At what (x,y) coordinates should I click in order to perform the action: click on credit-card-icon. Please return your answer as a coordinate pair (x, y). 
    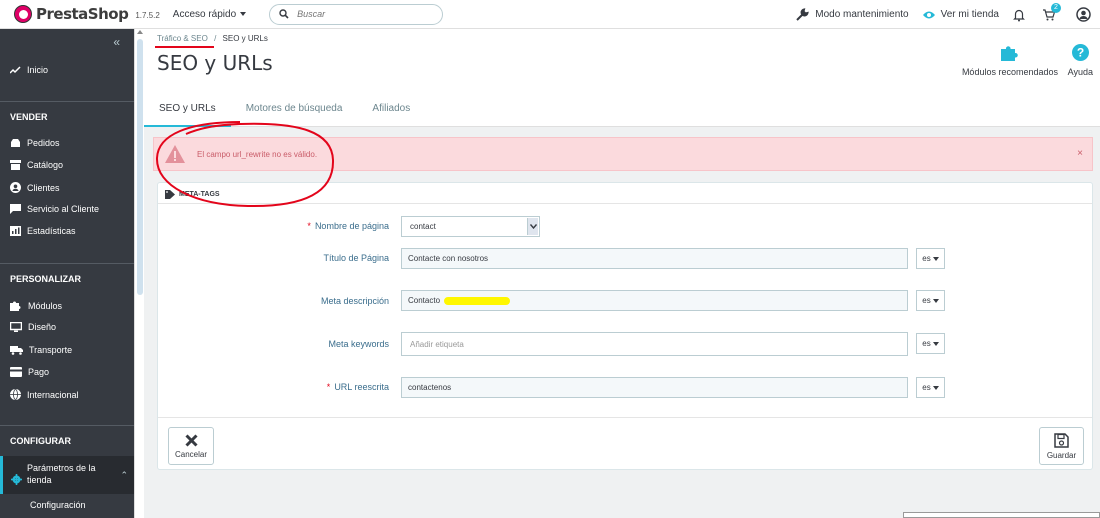
    Looking at the image, I should click on (16, 372).